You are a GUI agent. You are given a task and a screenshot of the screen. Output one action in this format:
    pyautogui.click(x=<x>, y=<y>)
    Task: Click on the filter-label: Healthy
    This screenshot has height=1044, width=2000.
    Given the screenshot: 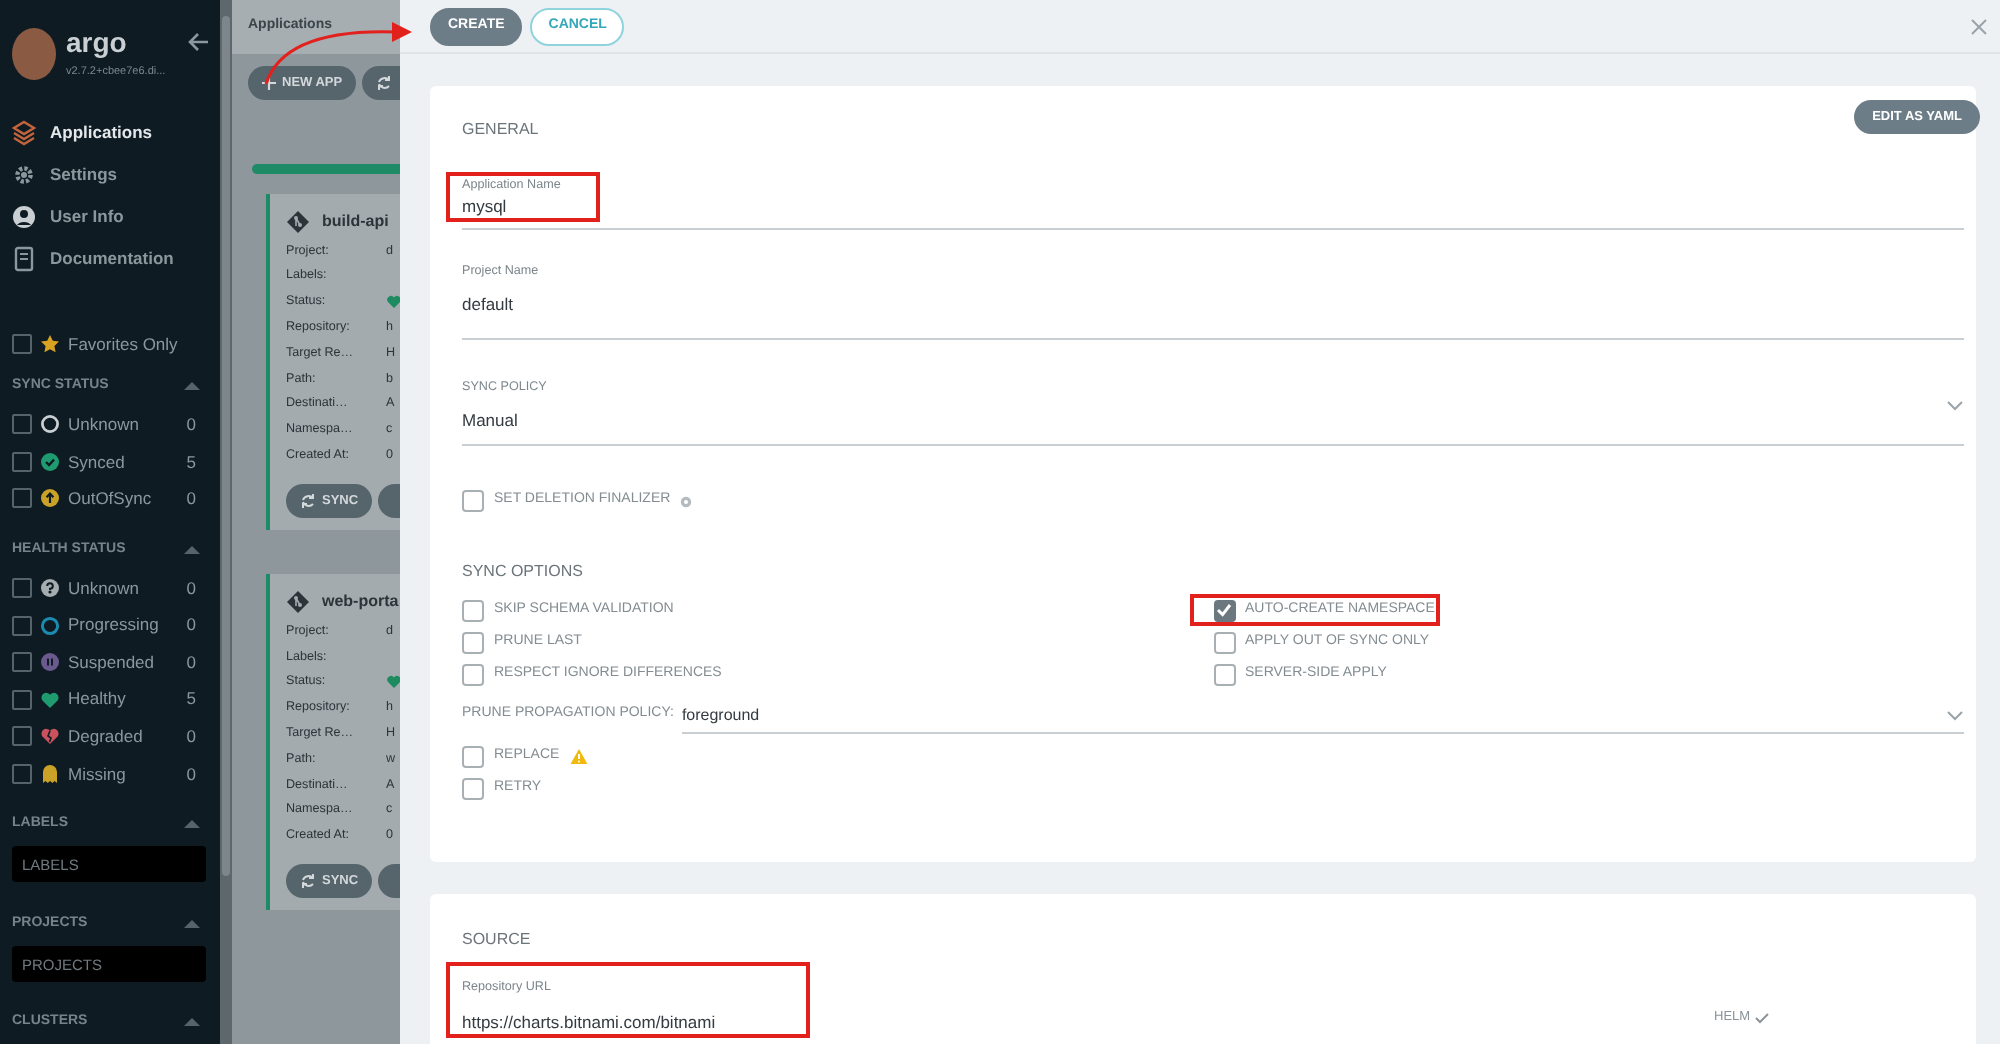 What is the action you would take?
    pyautogui.click(x=97, y=699)
    